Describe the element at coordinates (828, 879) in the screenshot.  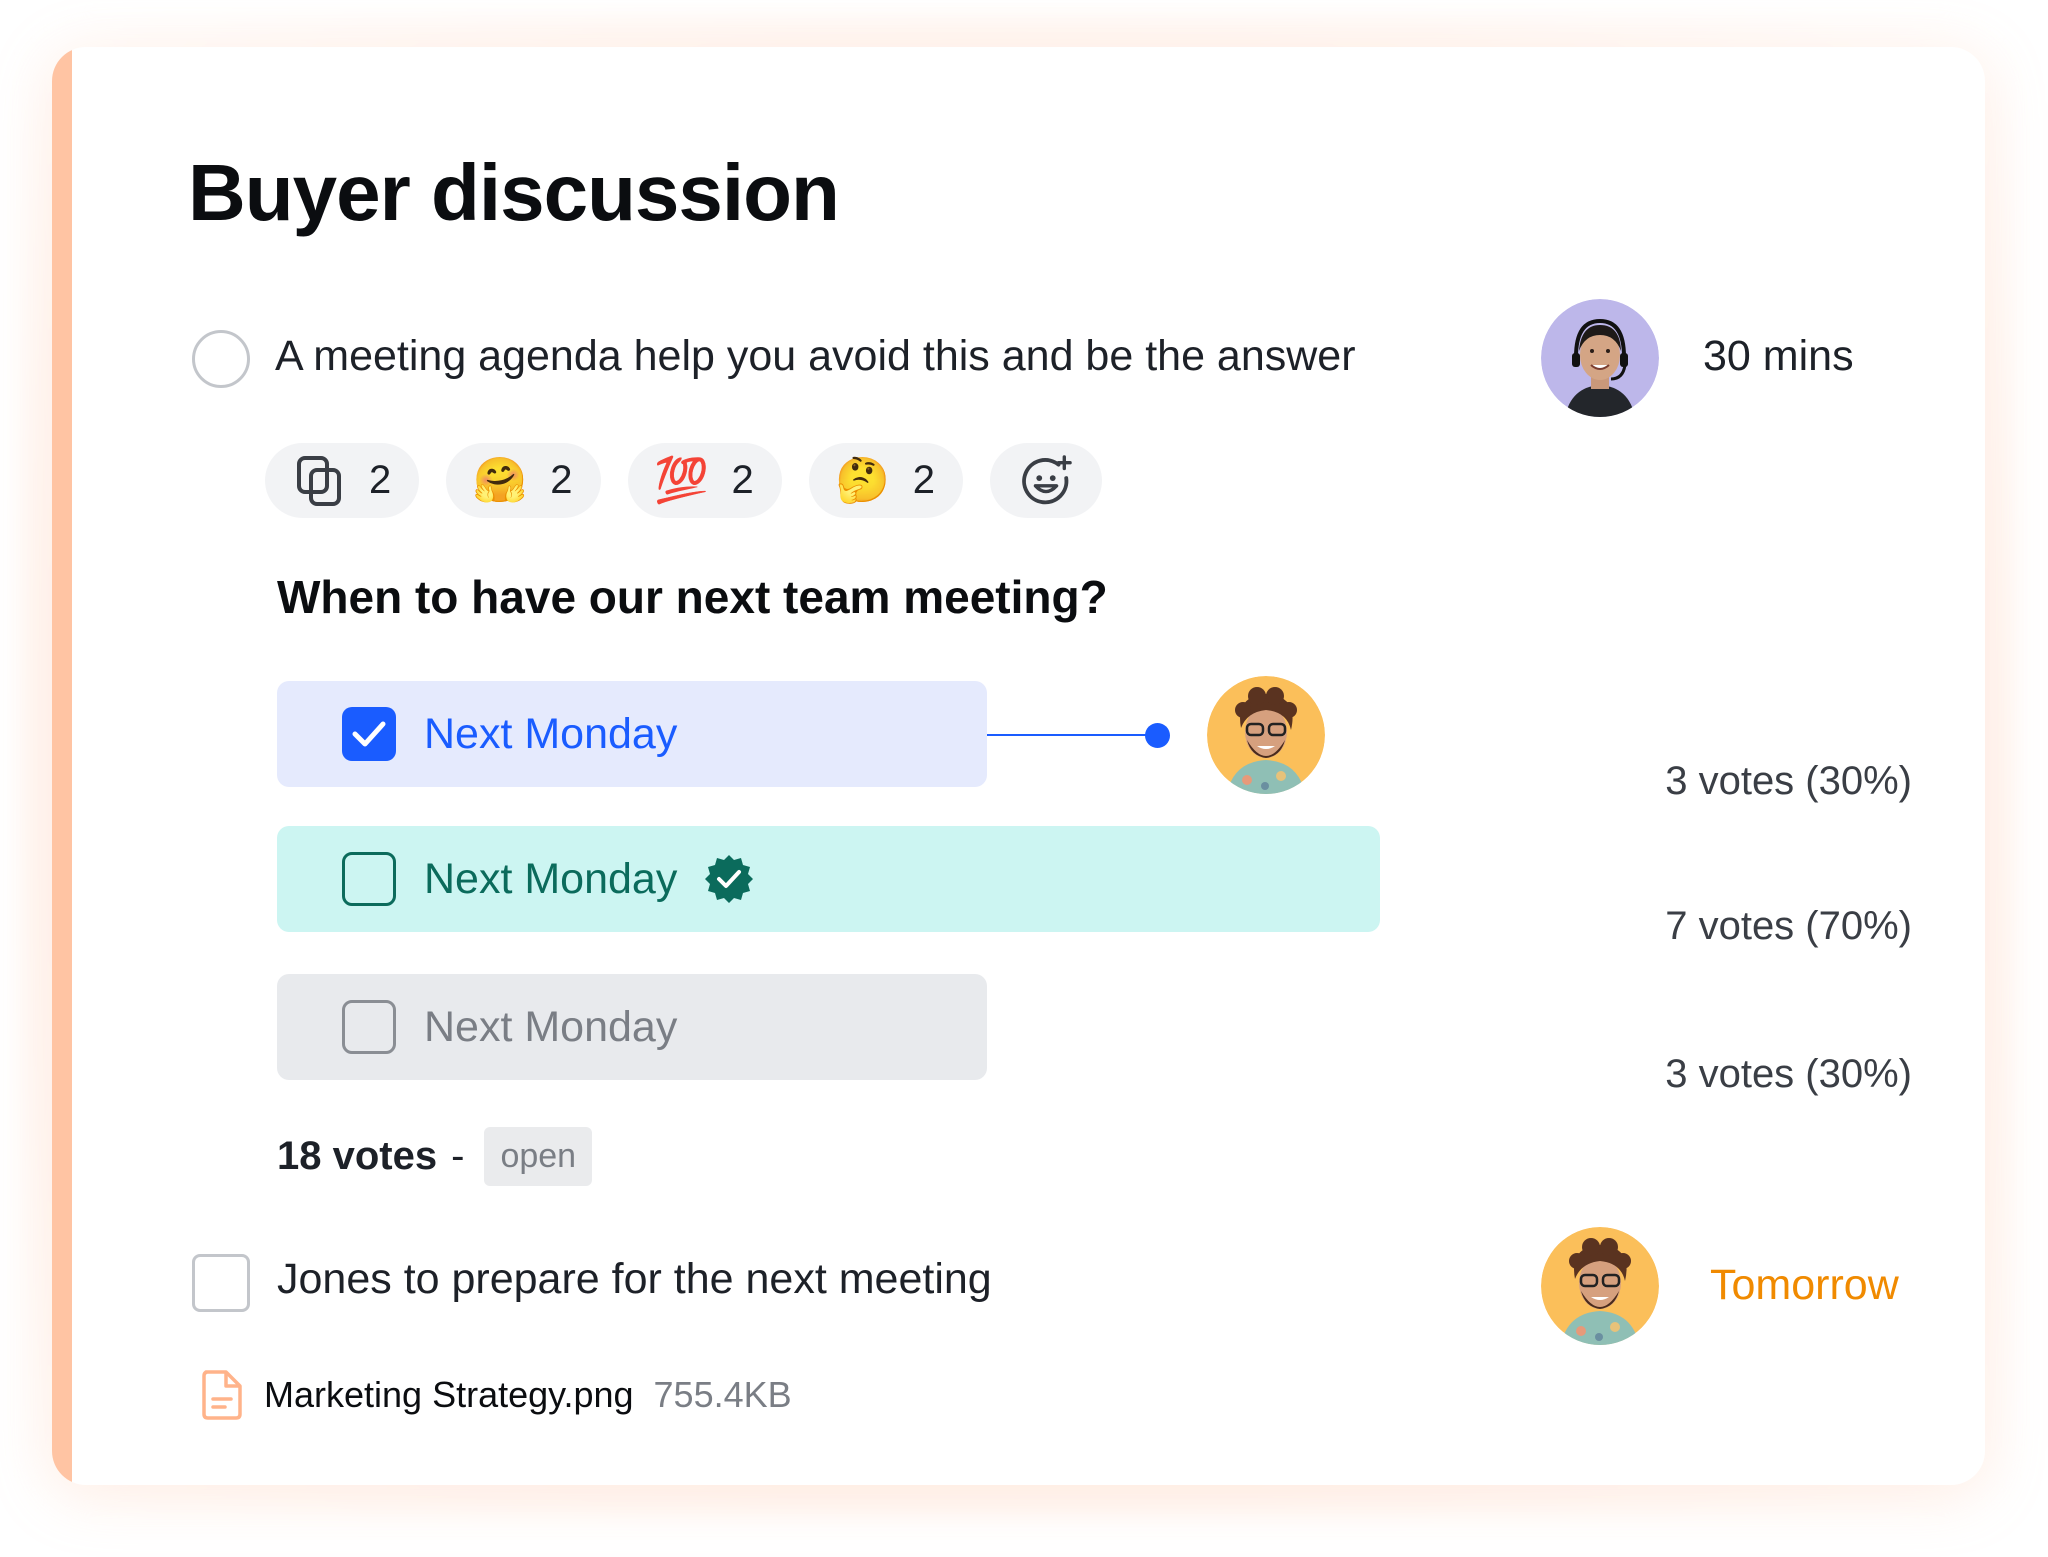
I see `poll-option-2: Next Monday` at that location.